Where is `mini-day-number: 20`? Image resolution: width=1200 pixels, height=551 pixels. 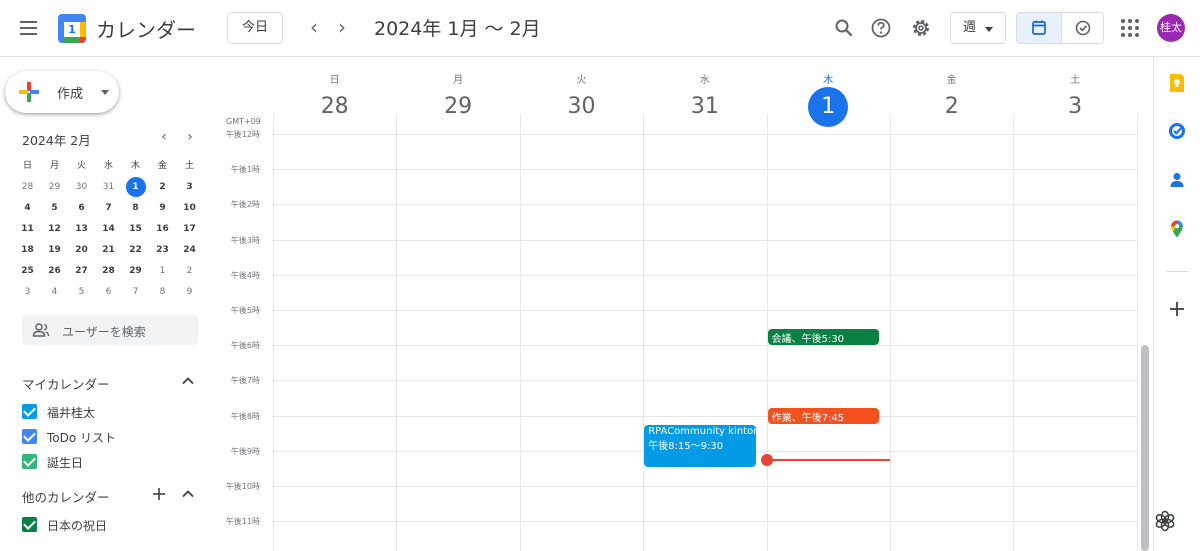
mini-day-number: 20 is located at coordinates (81, 250).